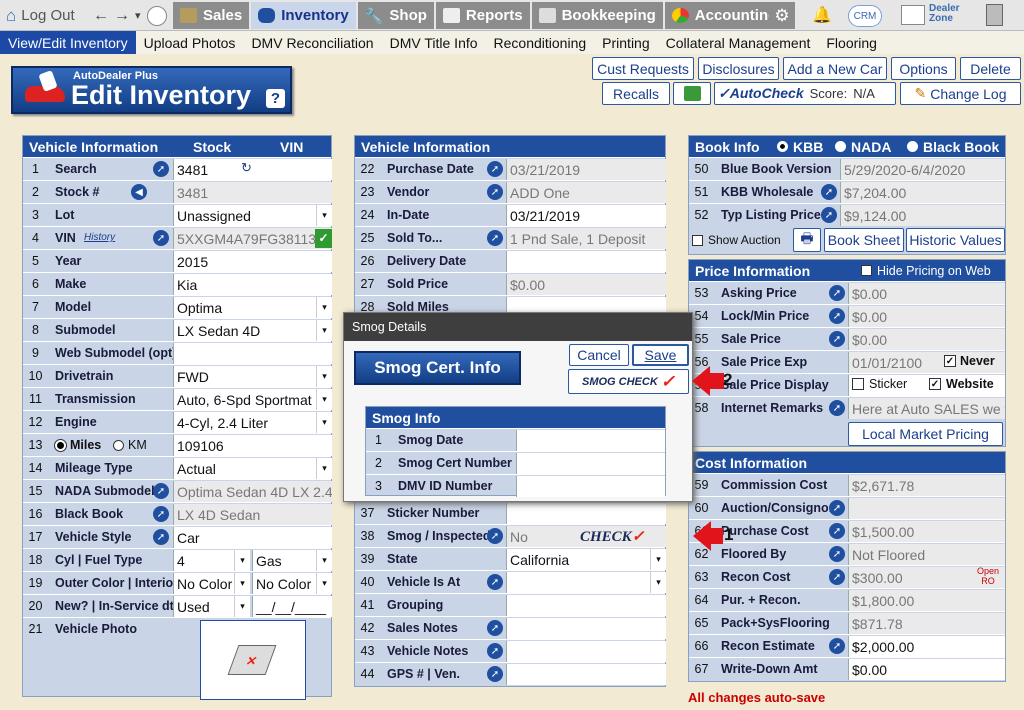  Describe the element at coordinates (923, 68) in the screenshot. I see `options-button: Options` at that location.